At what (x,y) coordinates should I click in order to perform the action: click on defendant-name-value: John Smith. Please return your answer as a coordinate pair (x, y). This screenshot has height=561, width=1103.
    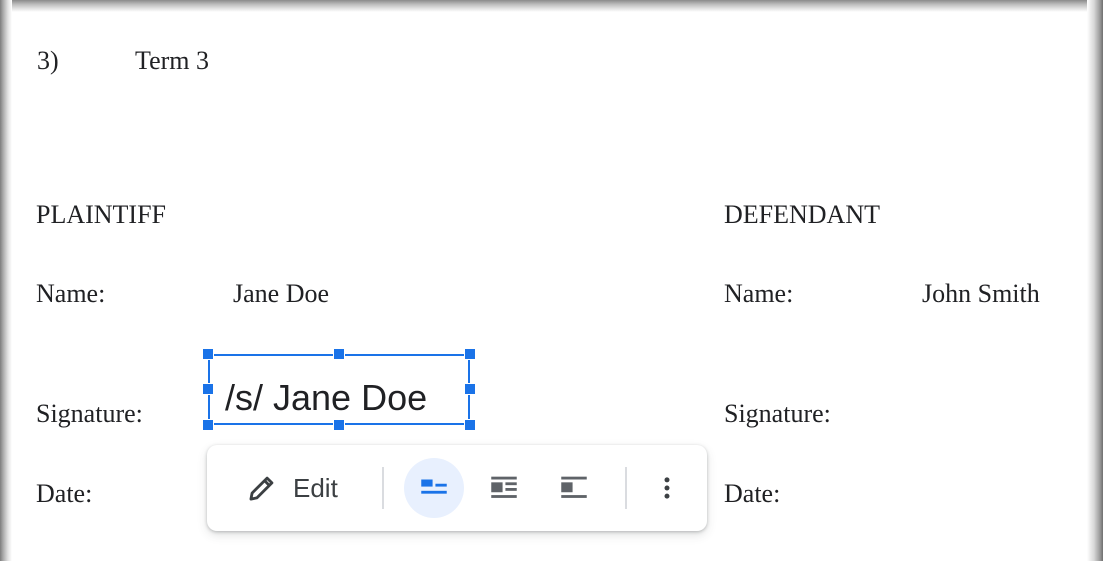
    Looking at the image, I should click on (981, 293).